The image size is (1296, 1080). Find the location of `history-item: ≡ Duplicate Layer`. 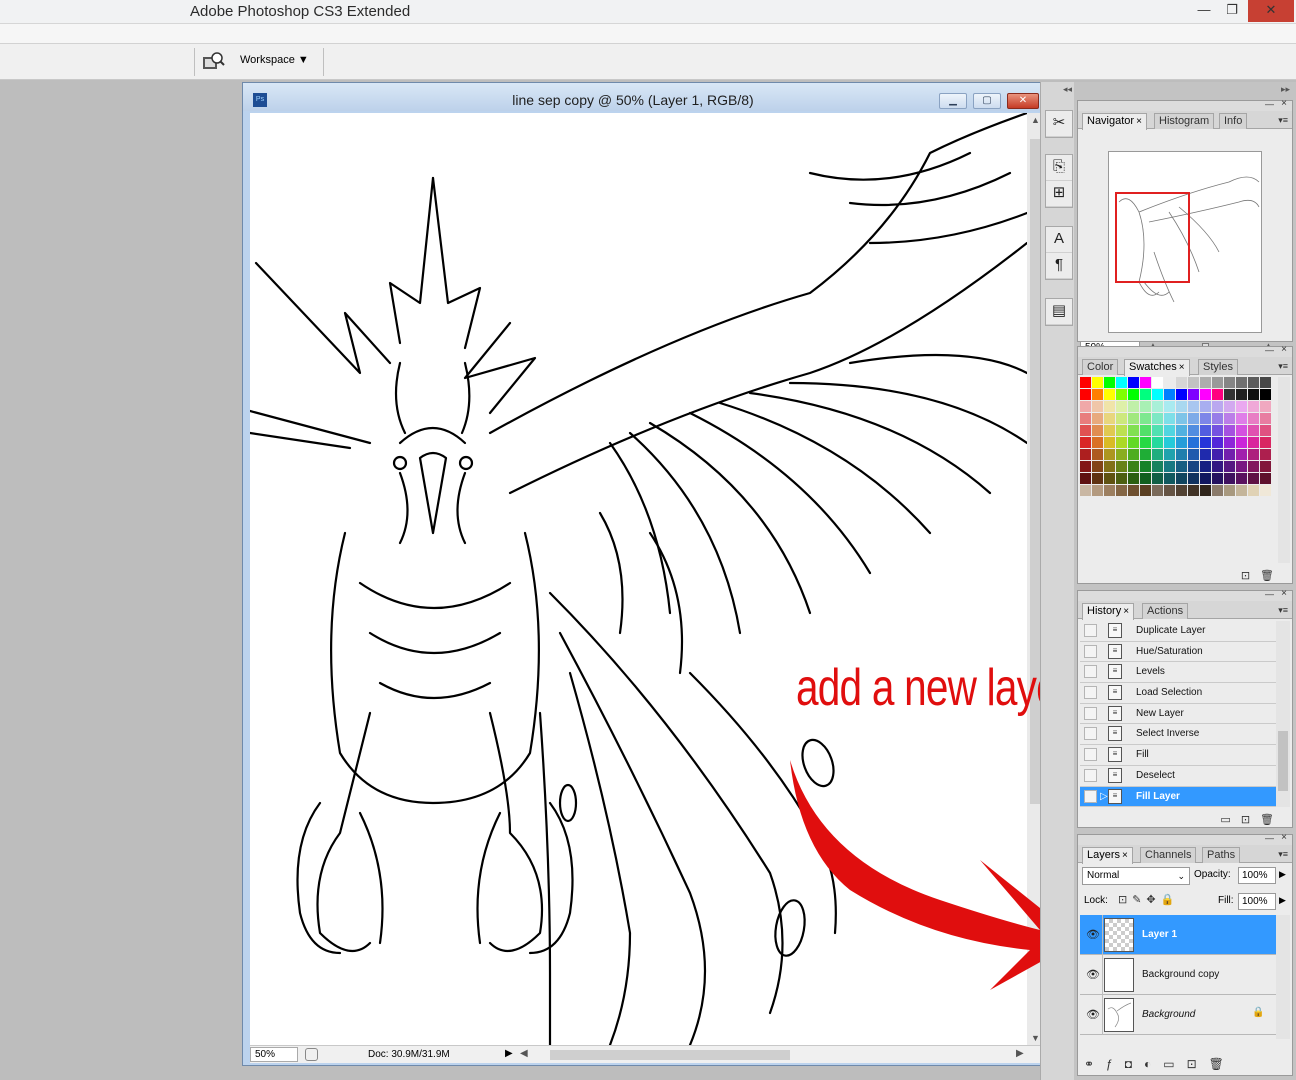

history-item: ≡ Duplicate Layer is located at coordinates (1178, 631).